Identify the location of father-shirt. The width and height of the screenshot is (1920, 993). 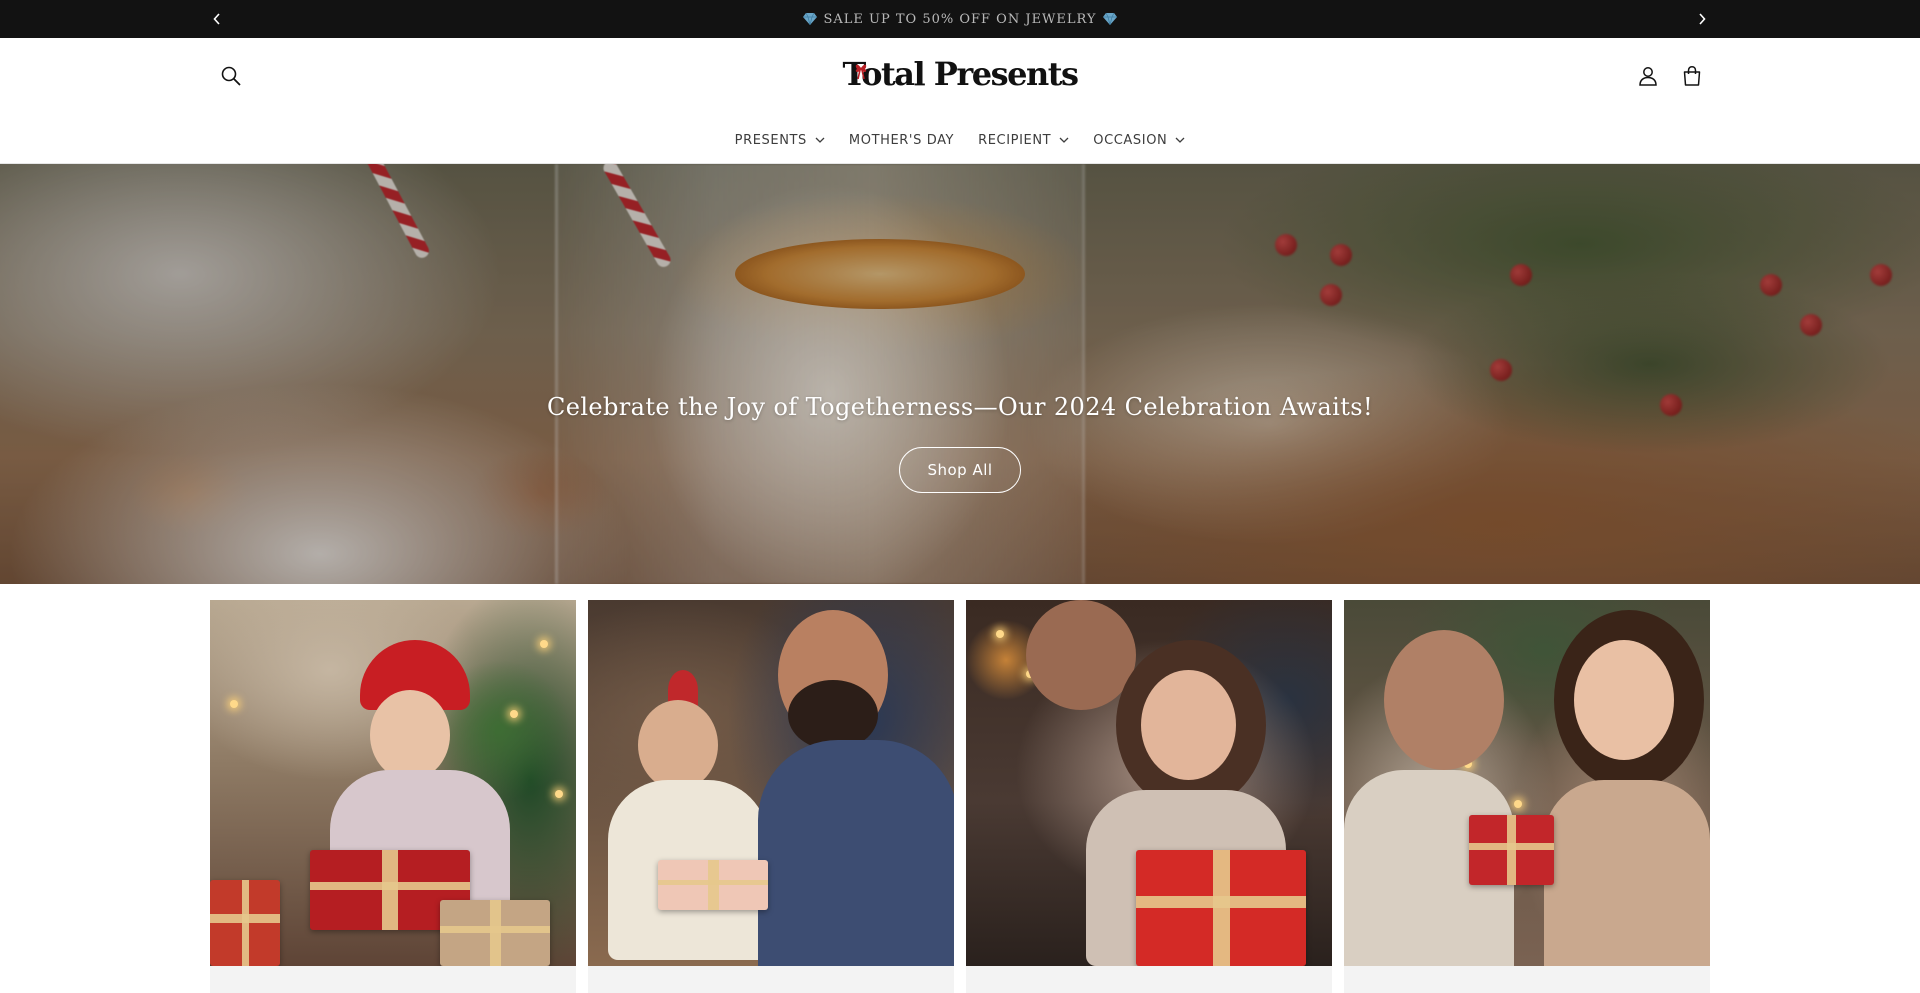
(856, 853).